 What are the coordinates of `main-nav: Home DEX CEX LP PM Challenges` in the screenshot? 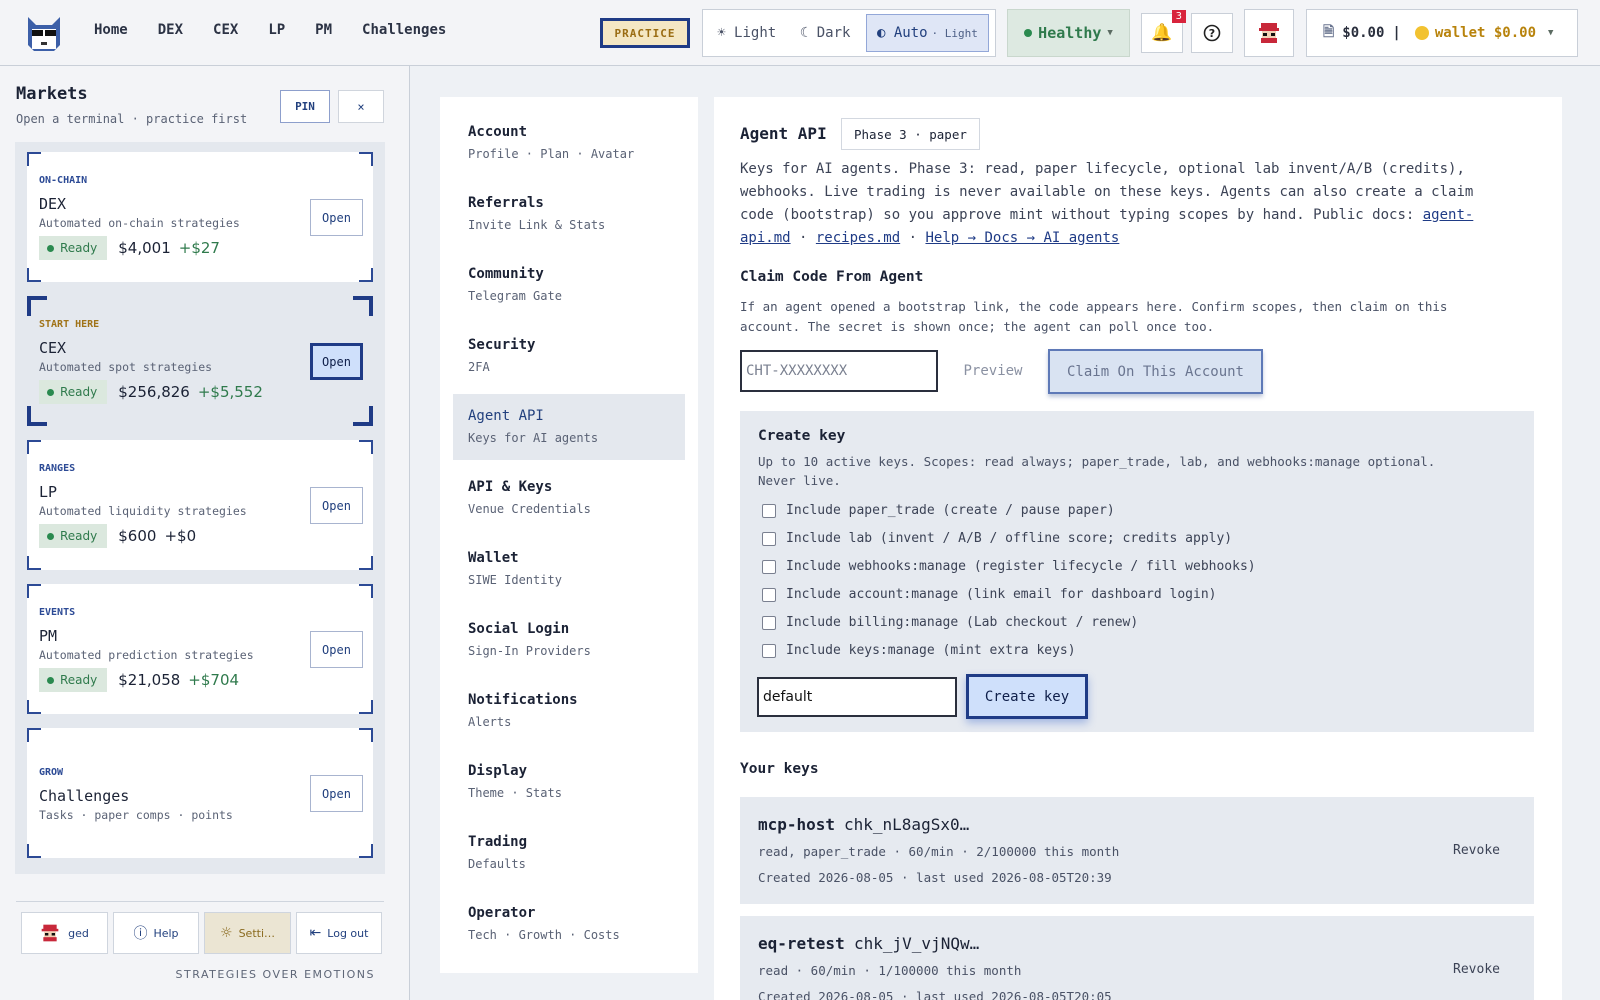 It's located at (285, 30).